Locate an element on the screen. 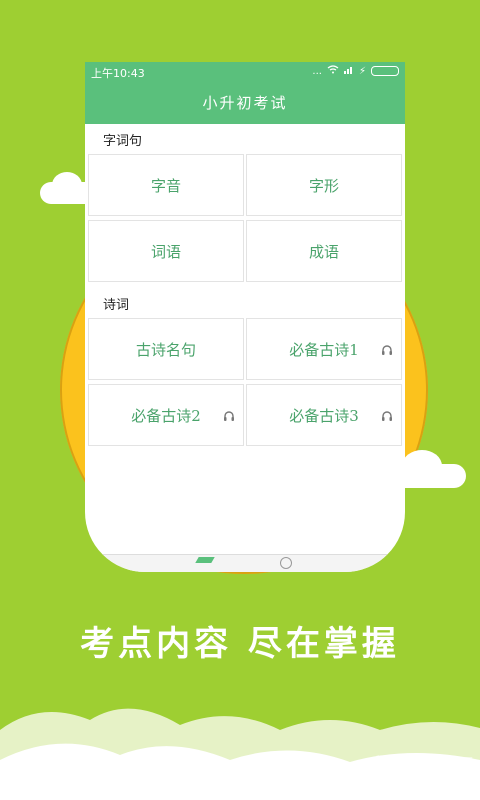 This screenshot has height=800, width=480. profile-tab-icon is located at coordinates (286, 563).